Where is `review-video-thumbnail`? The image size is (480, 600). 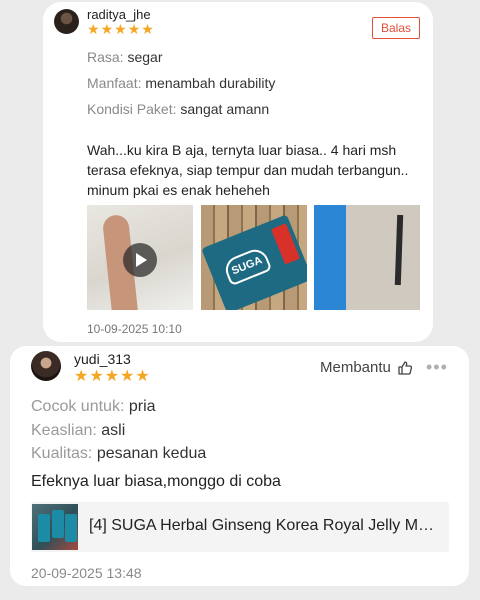 review-video-thumbnail is located at coordinates (140, 257).